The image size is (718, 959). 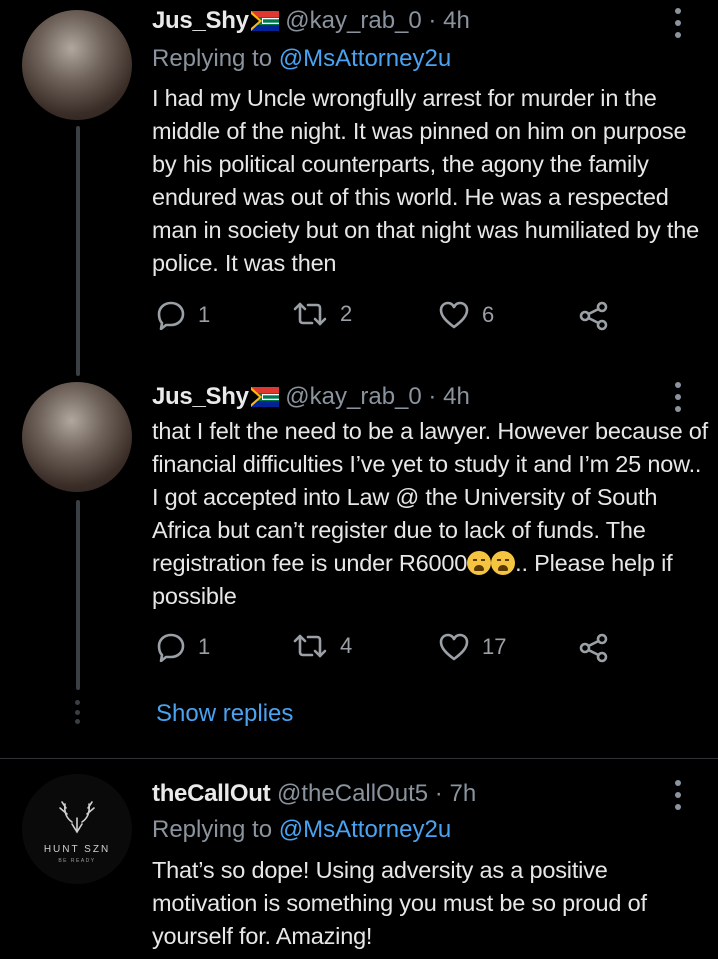 What do you see at coordinates (352, 793) in the screenshot?
I see `handle: @theCallOut5` at bounding box center [352, 793].